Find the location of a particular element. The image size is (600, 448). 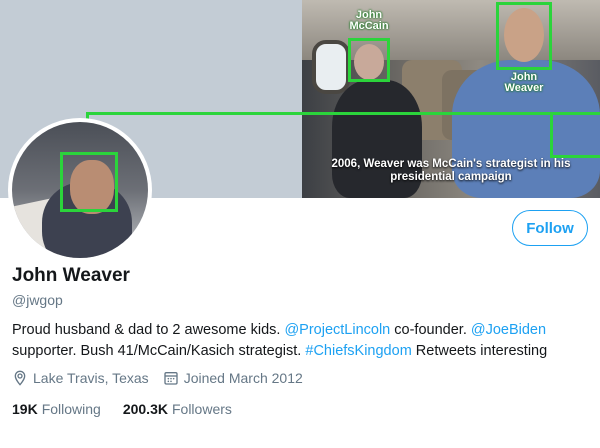

hashtag-link-chiefskingdom: #ChiefsKingdom is located at coordinates (358, 351).